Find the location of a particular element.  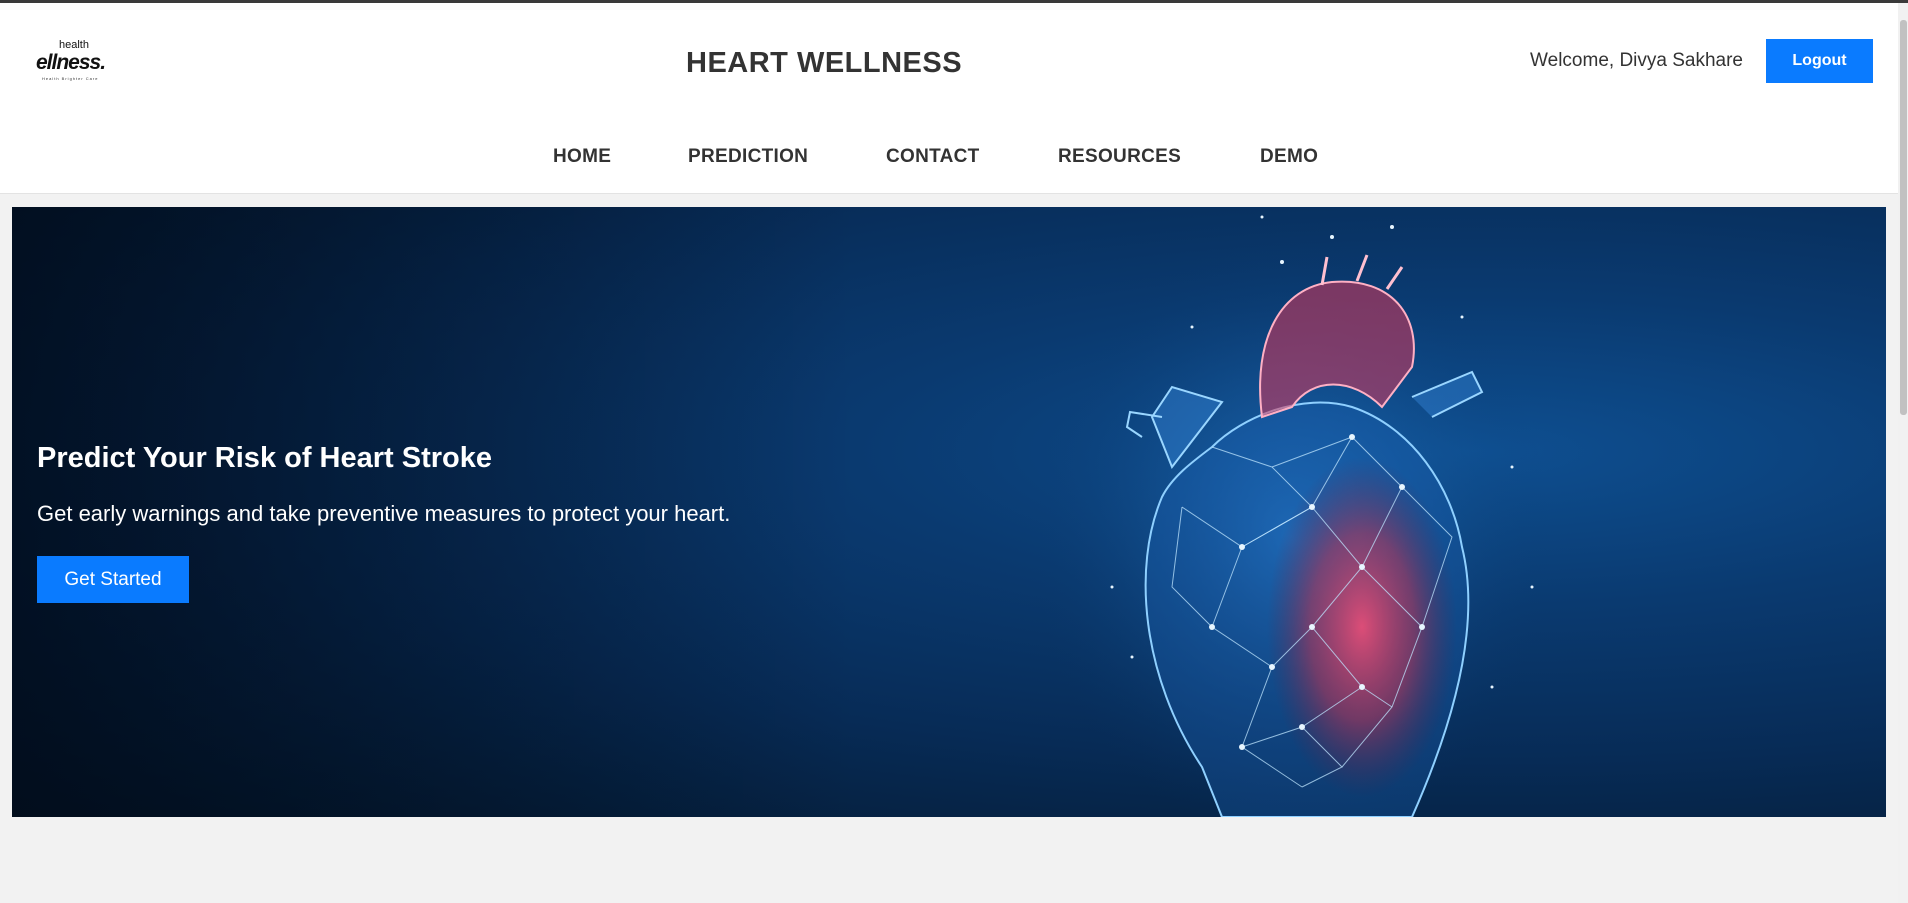

logo-tagline: Health Brighter Care is located at coordinates (70, 78).